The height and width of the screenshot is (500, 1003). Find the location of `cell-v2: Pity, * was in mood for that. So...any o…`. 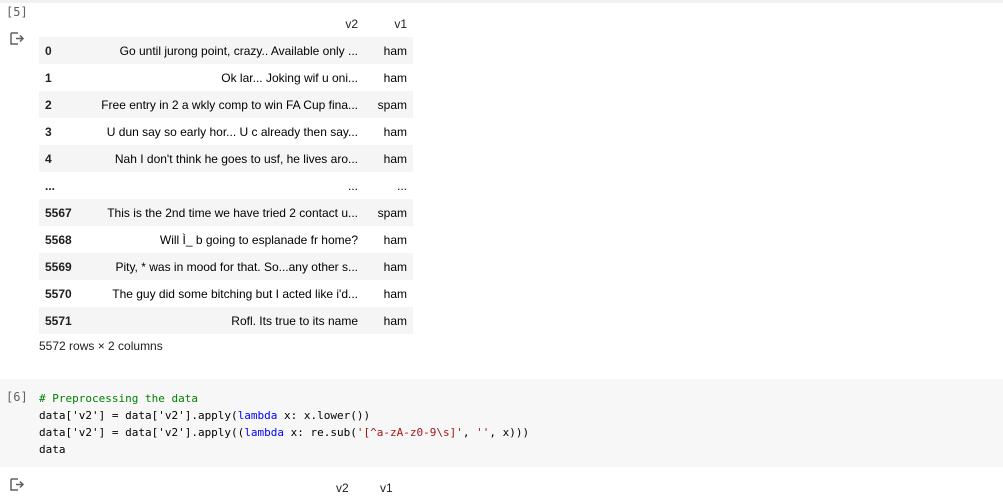

cell-v2: Pity, * was in mood for that. So...any o… is located at coordinates (236, 266).